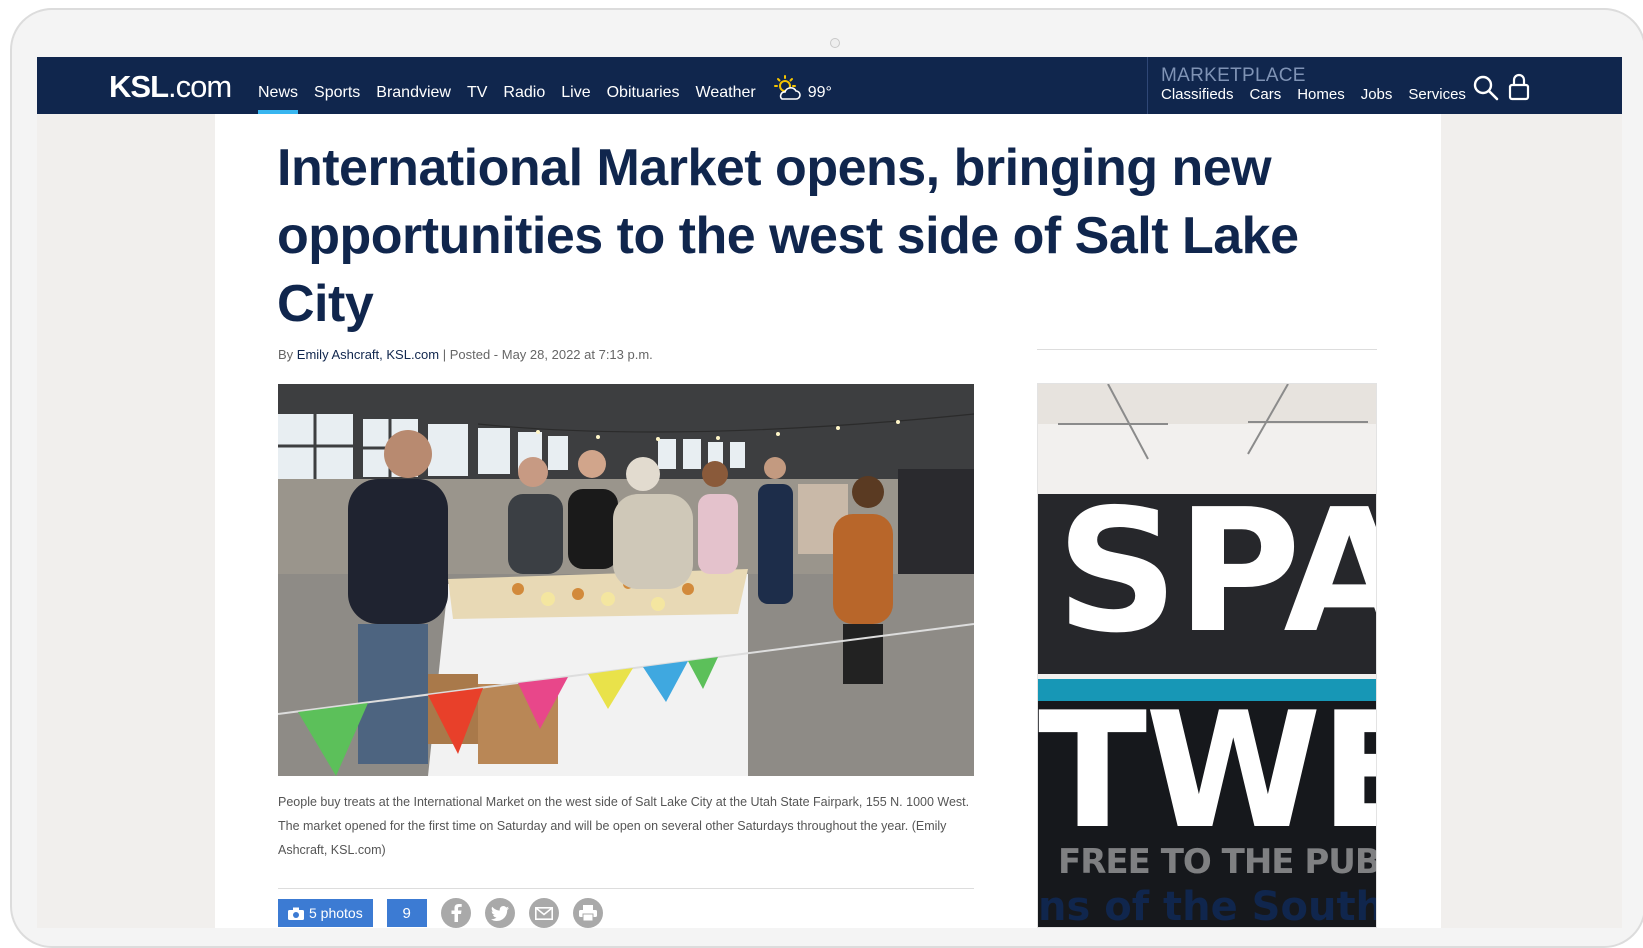 The image size is (1643, 948). What do you see at coordinates (336, 913) in the screenshot?
I see `photos-label: 5 photos` at bounding box center [336, 913].